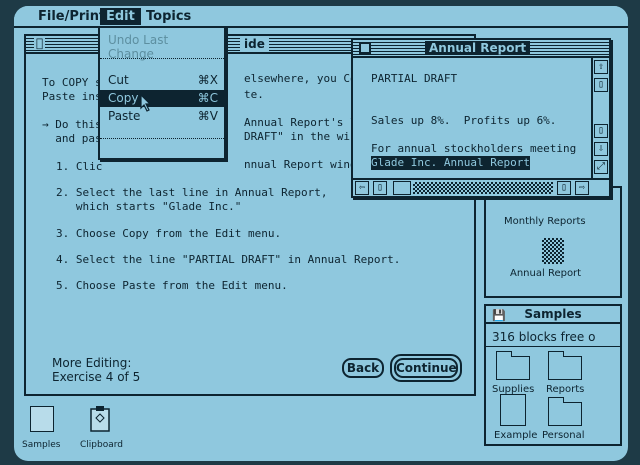 The image size is (640, 465). Describe the element at coordinates (553, 346) in the screenshot. I see `divider` at that location.